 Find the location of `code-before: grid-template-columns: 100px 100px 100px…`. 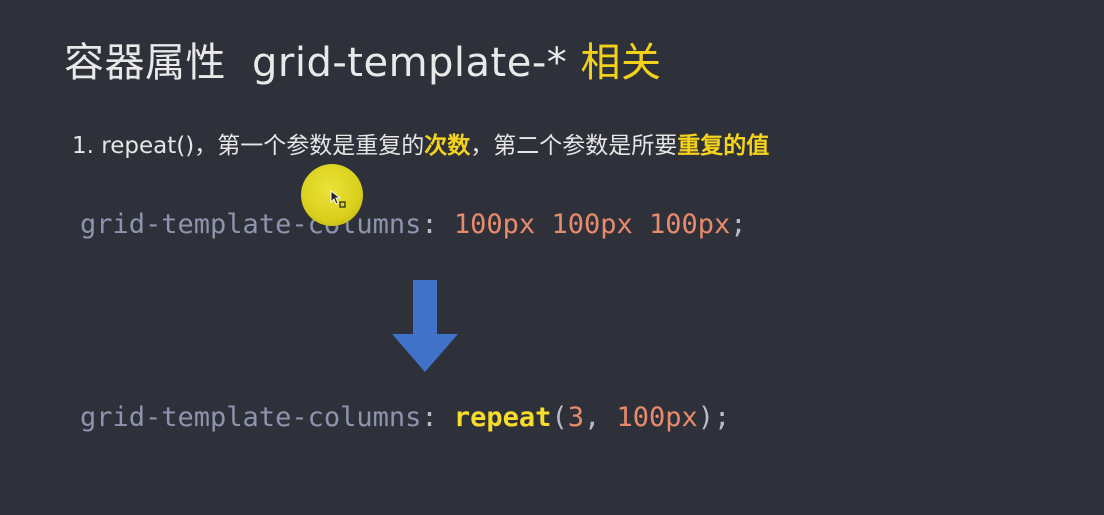

code-before: grid-template-columns: 100px 100px 100px… is located at coordinates (413, 224).